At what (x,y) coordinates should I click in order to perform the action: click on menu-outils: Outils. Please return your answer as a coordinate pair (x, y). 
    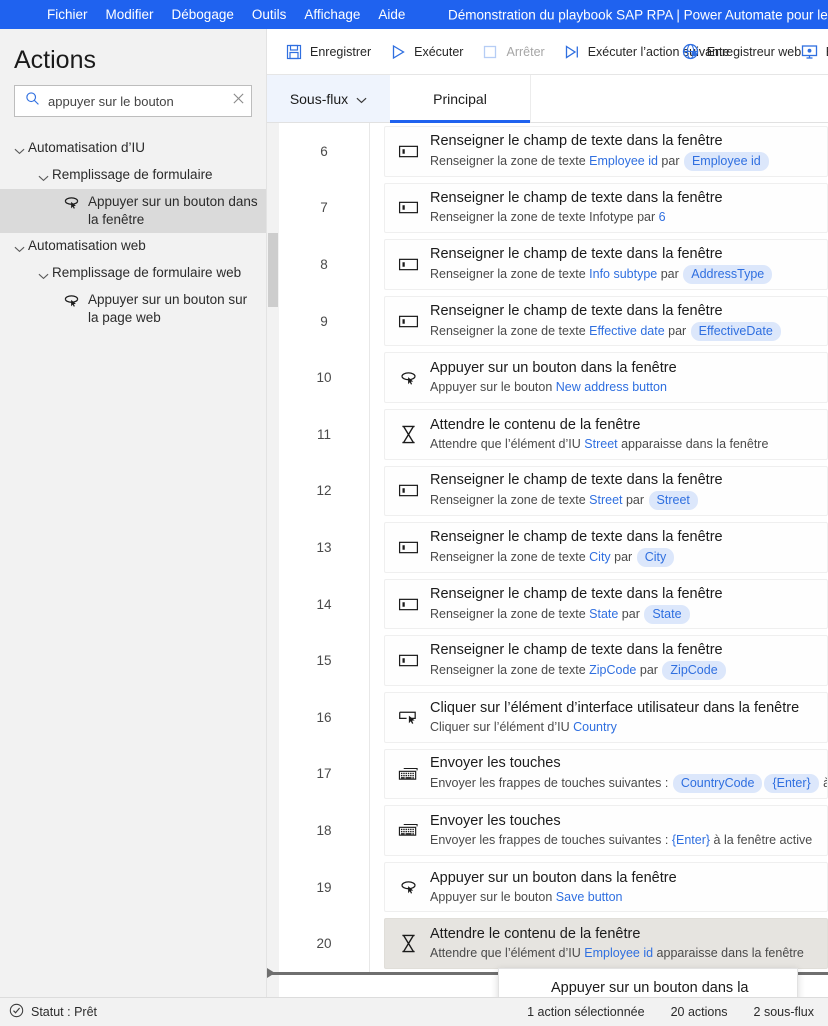
    Looking at the image, I should click on (269, 14).